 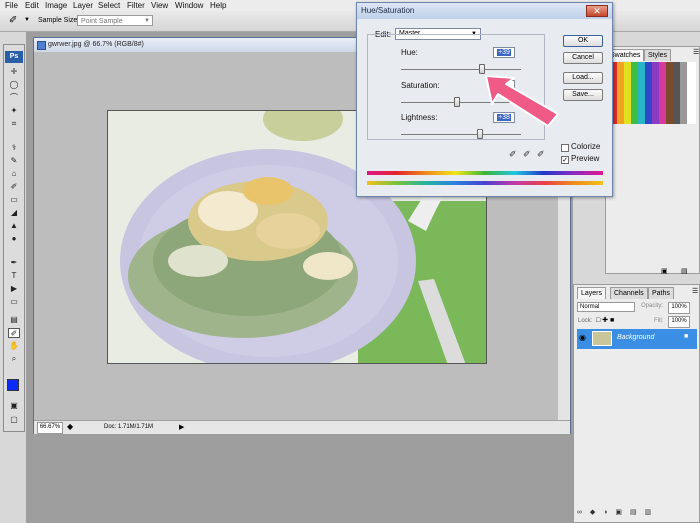 What do you see at coordinates (11, 5) in the screenshot?
I see `menu-file: File` at bounding box center [11, 5].